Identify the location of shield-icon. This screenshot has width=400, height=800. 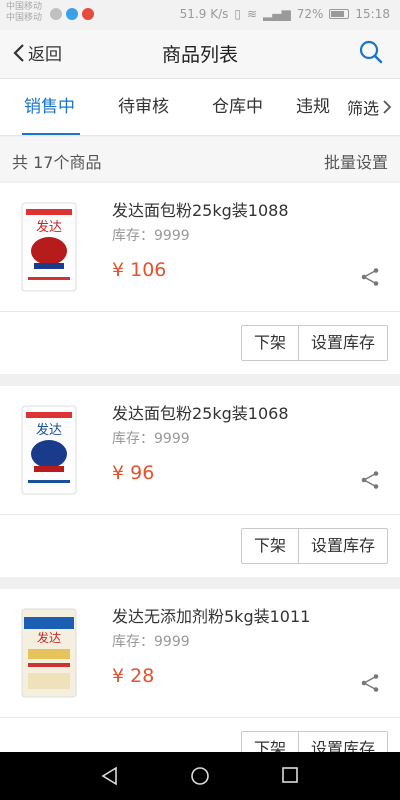
(72, 14).